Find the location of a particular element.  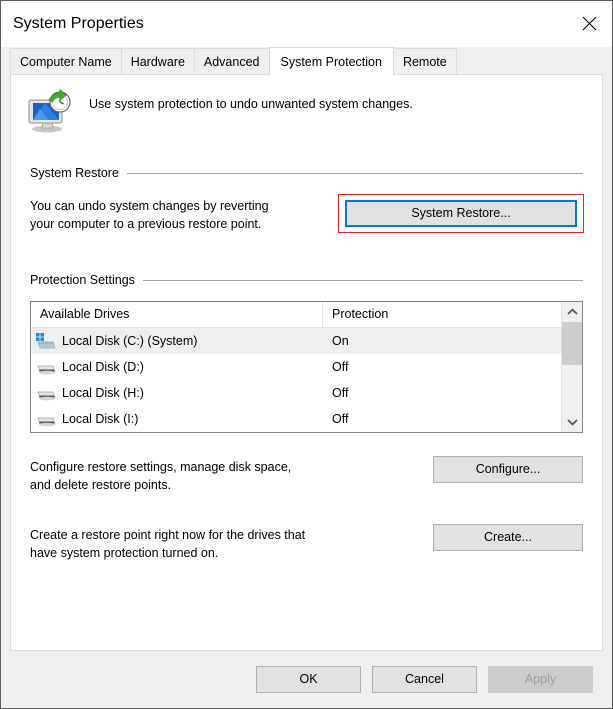

scrollbar-track is located at coordinates (572, 367).